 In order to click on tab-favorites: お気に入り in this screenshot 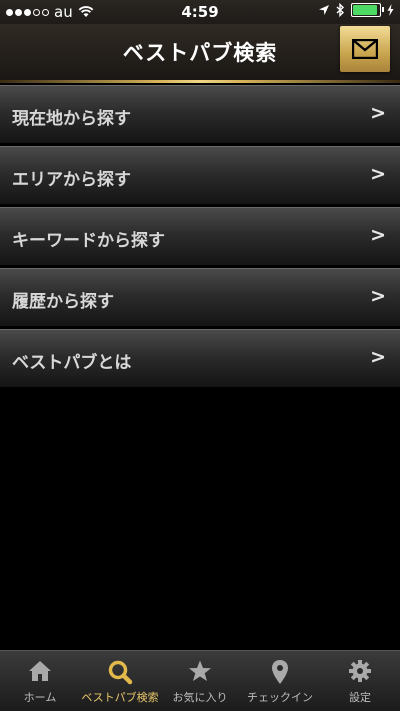, I will do `click(200, 681)`.